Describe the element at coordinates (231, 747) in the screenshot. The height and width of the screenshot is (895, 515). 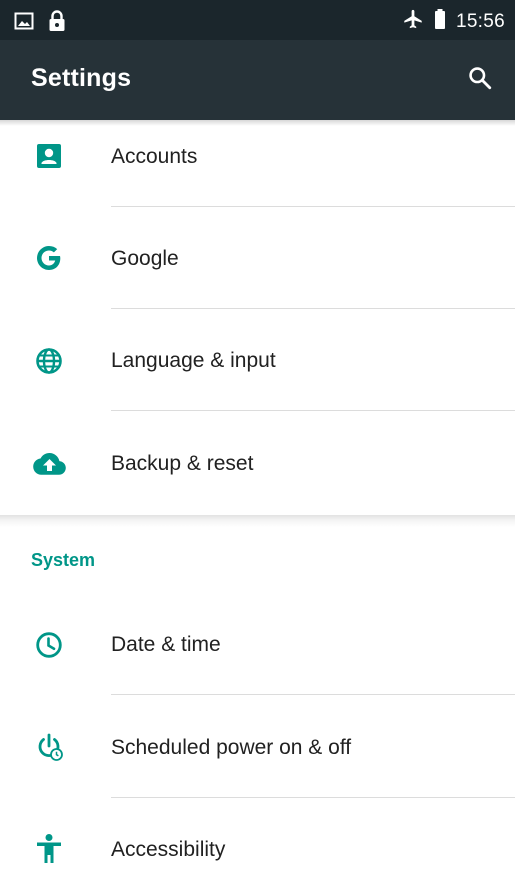
I see `settings-item-label: Scheduled power on & off` at that location.